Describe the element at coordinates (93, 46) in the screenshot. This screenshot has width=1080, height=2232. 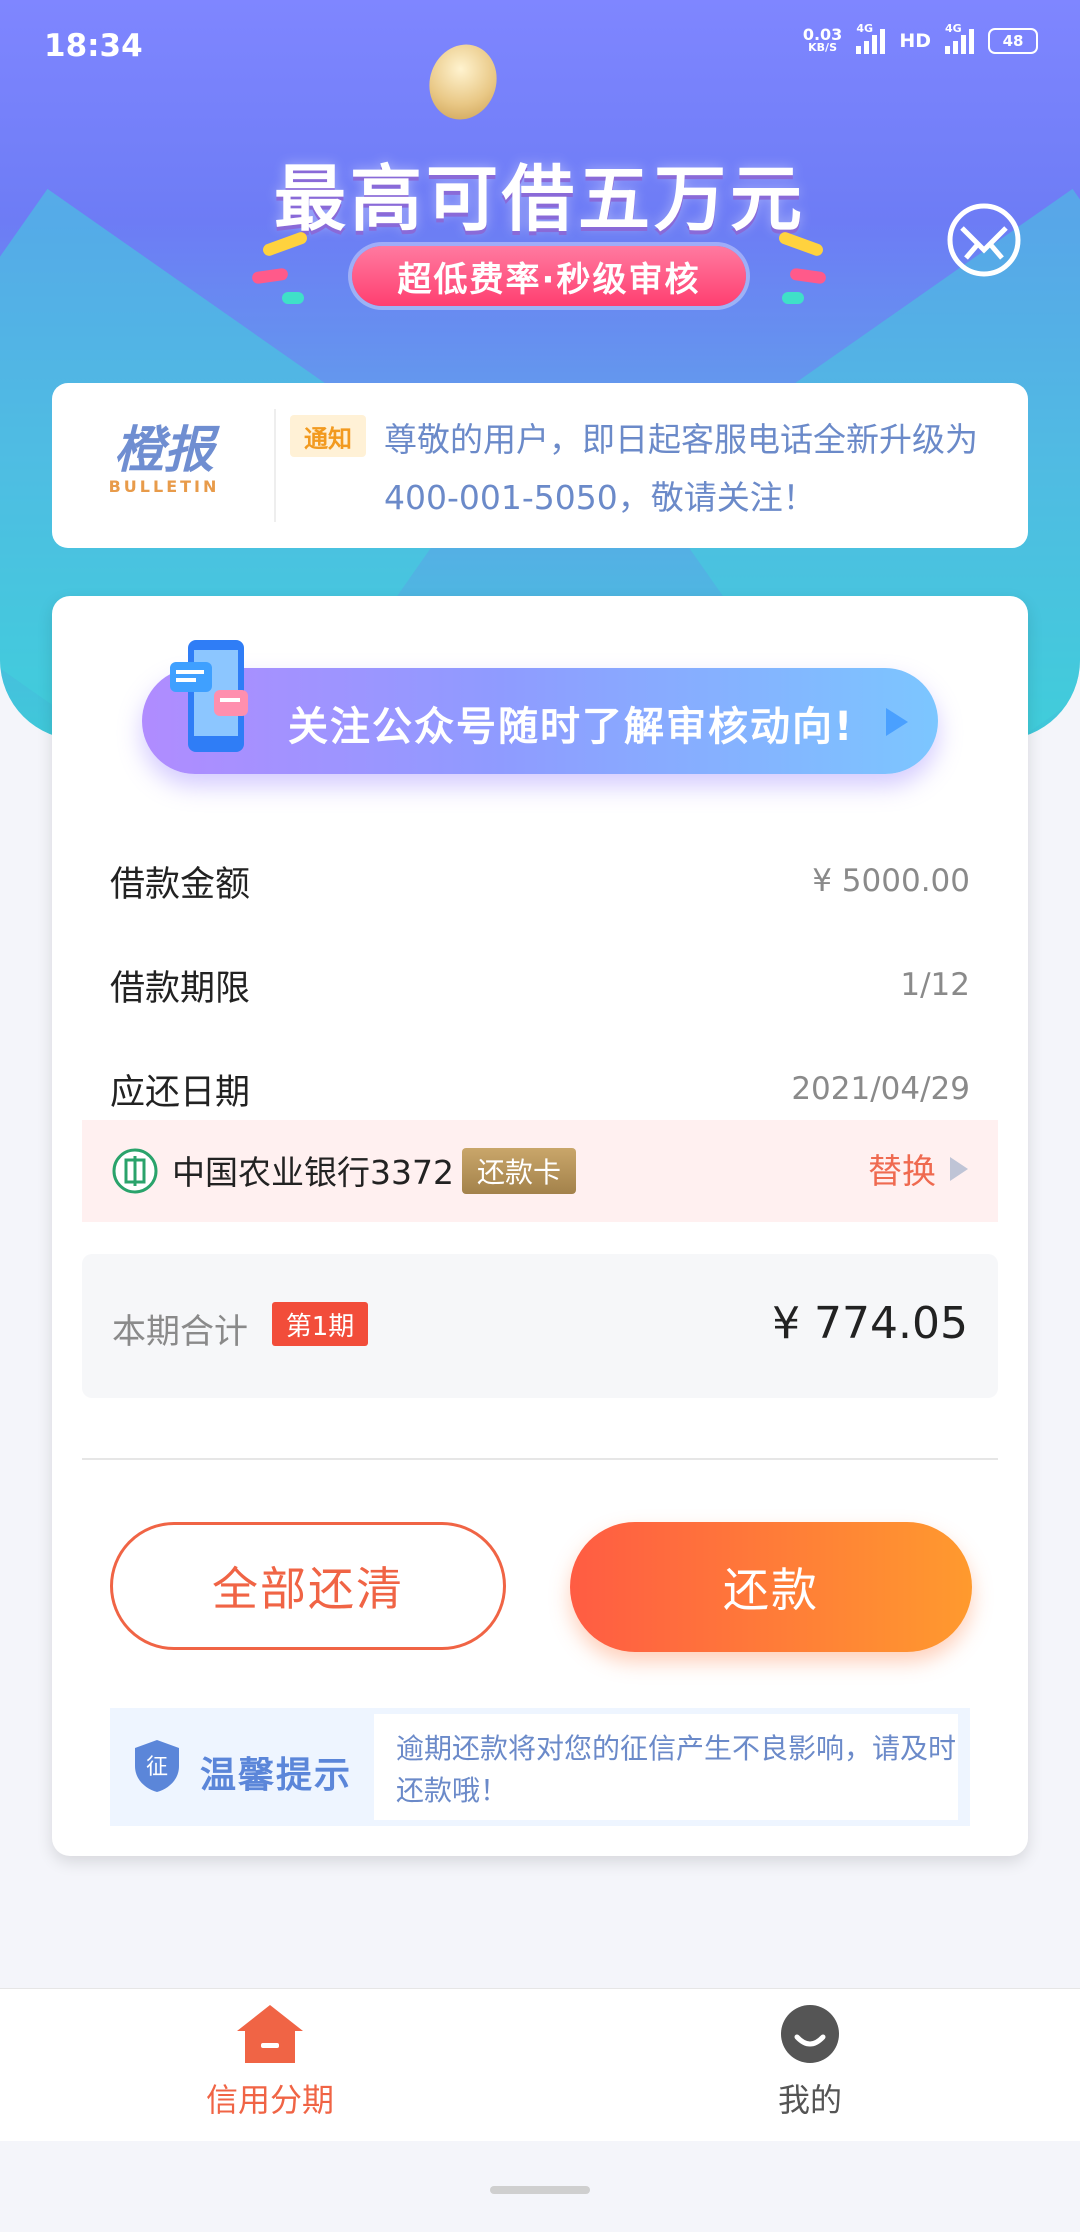
I see `status-time: 18:34` at that location.